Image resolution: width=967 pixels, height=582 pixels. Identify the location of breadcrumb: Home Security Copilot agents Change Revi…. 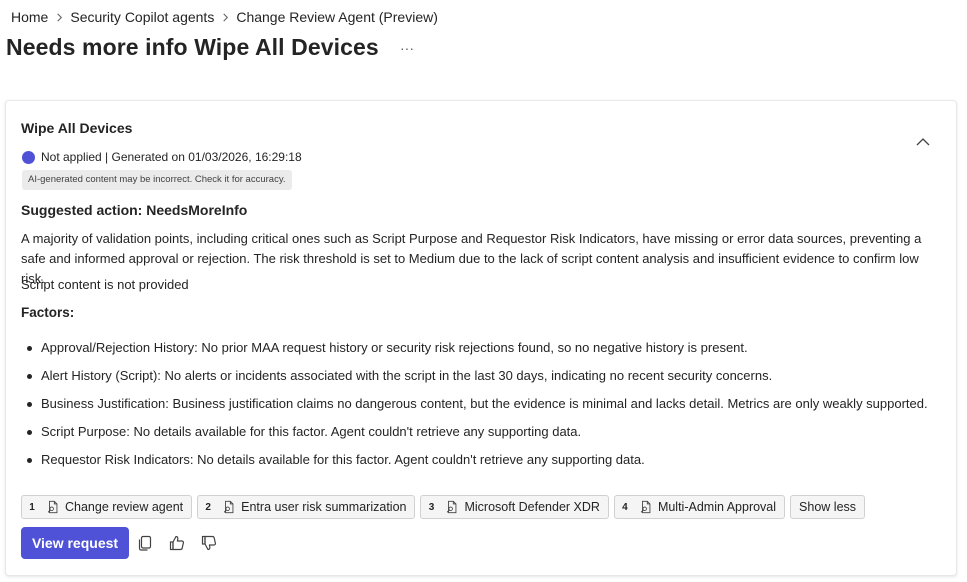
(224, 17).